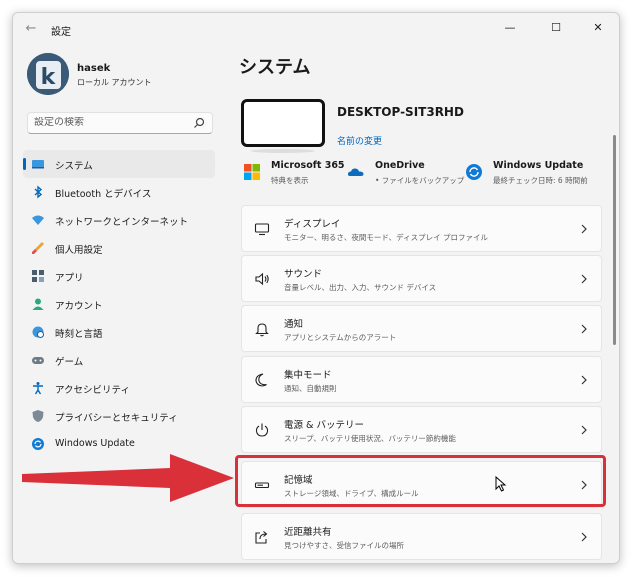 This screenshot has width=633, height=577. I want to click on brush-icon, so click(38, 248).